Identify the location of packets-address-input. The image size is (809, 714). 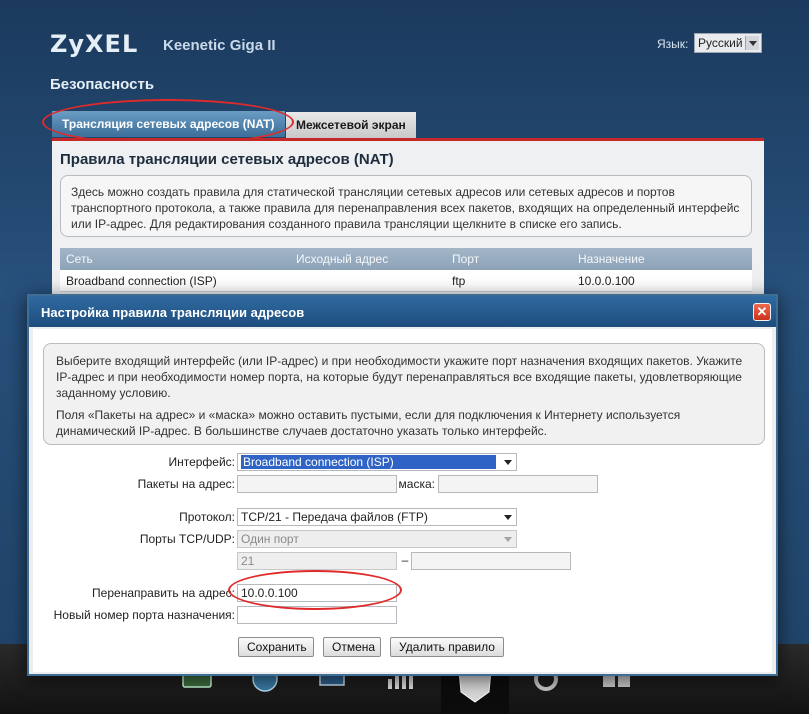
(317, 484).